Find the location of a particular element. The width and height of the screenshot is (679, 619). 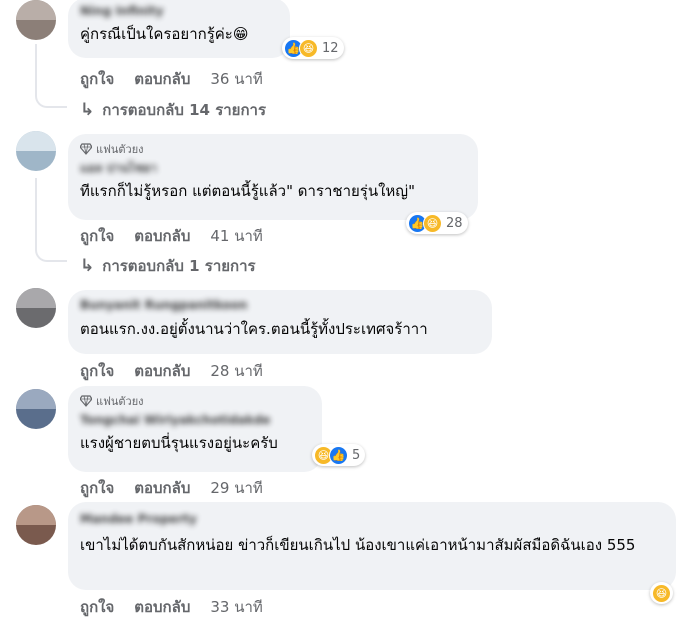

comment-author: Ning Infinity is located at coordinates (179, 11).